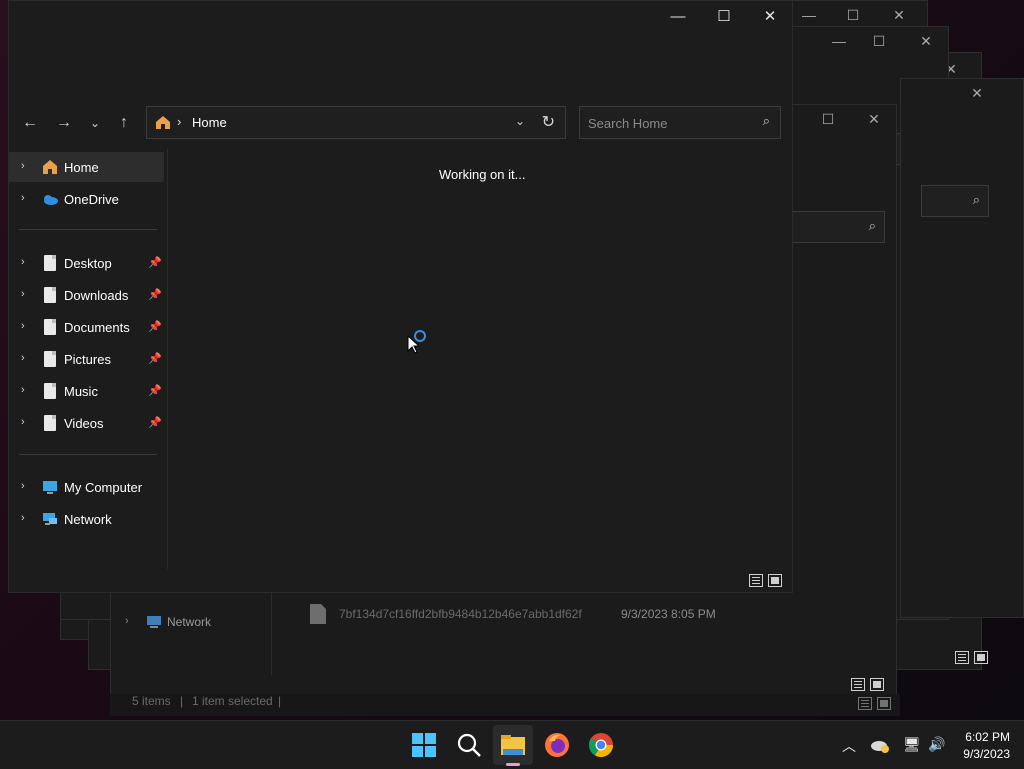  What do you see at coordinates (557, 745) in the screenshot?
I see `firefox-icon` at bounding box center [557, 745].